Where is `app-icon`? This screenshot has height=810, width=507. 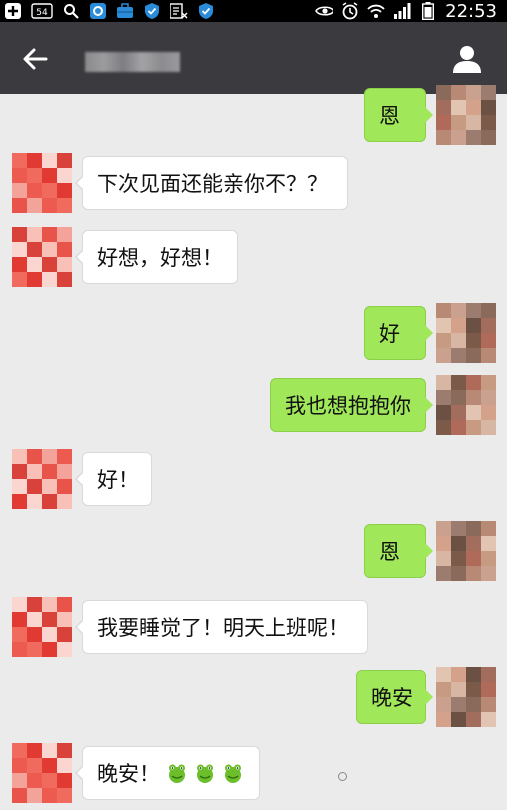
app-icon is located at coordinates (98, 11).